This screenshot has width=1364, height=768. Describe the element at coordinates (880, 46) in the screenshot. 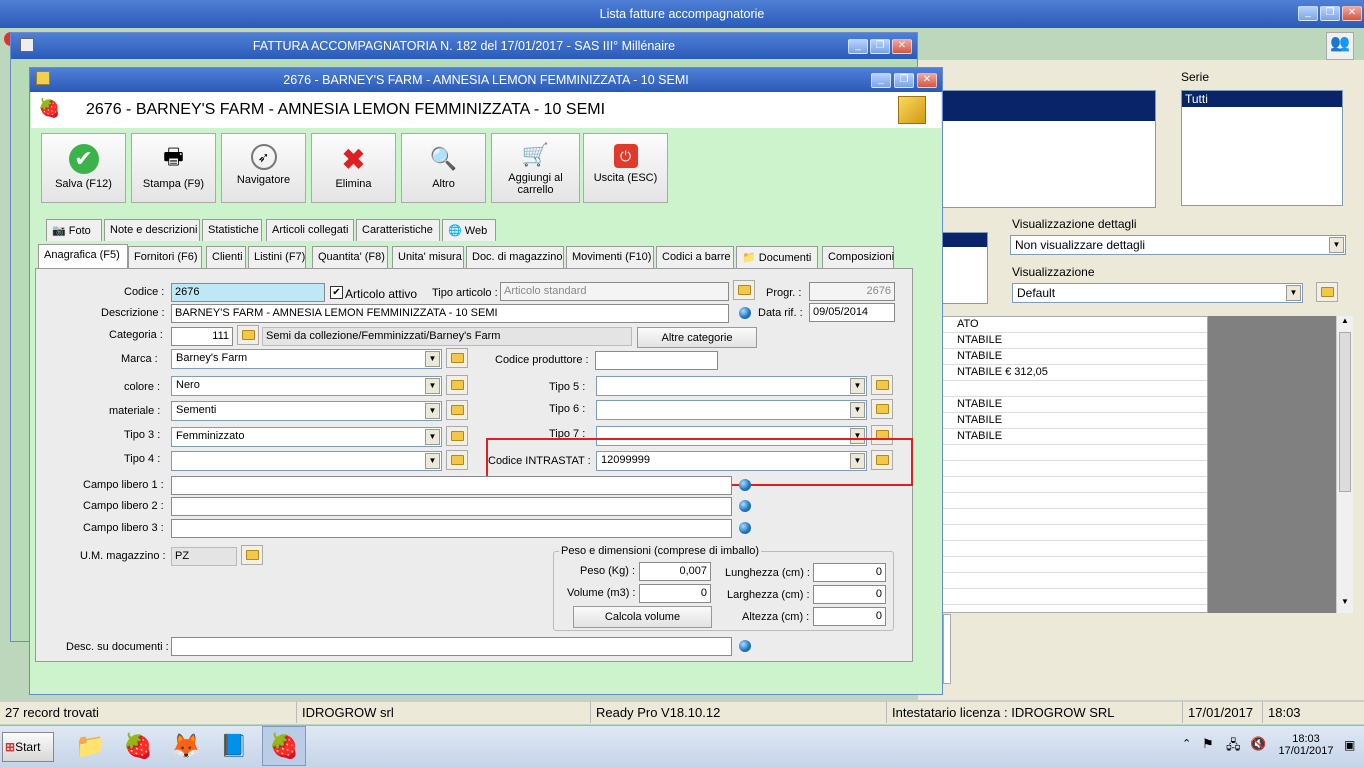

I see `invoice-restore-button: ❐` at that location.